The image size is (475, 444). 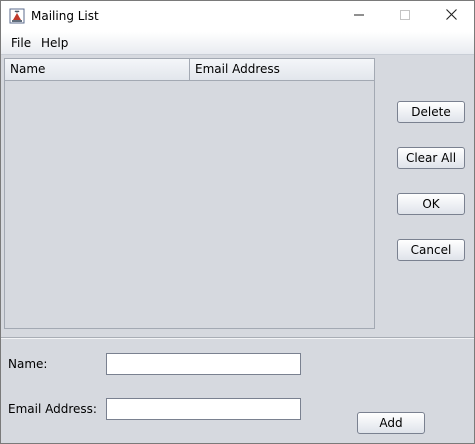 I want to click on email-field, so click(x=203, y=409).